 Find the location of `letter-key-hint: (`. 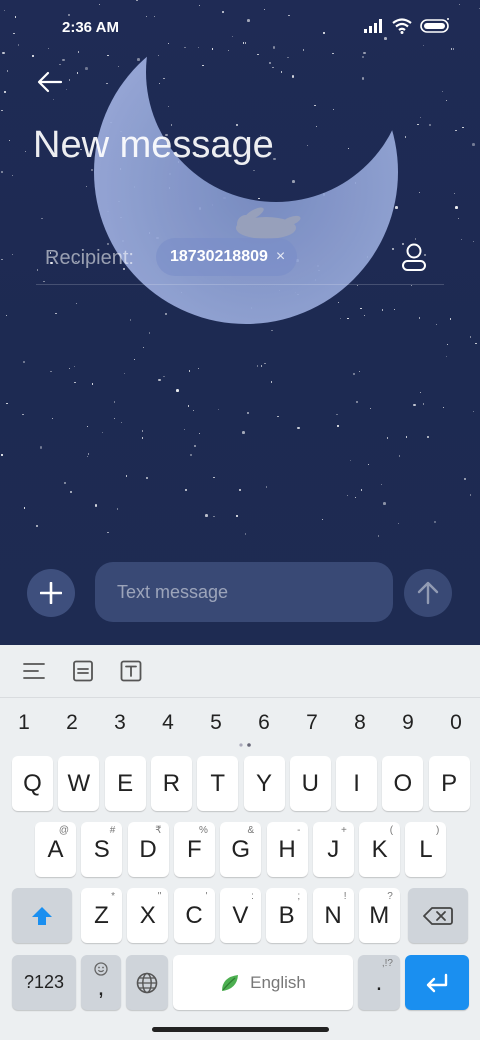

letter-key-hint: ( is located at coordinates (391, 830).